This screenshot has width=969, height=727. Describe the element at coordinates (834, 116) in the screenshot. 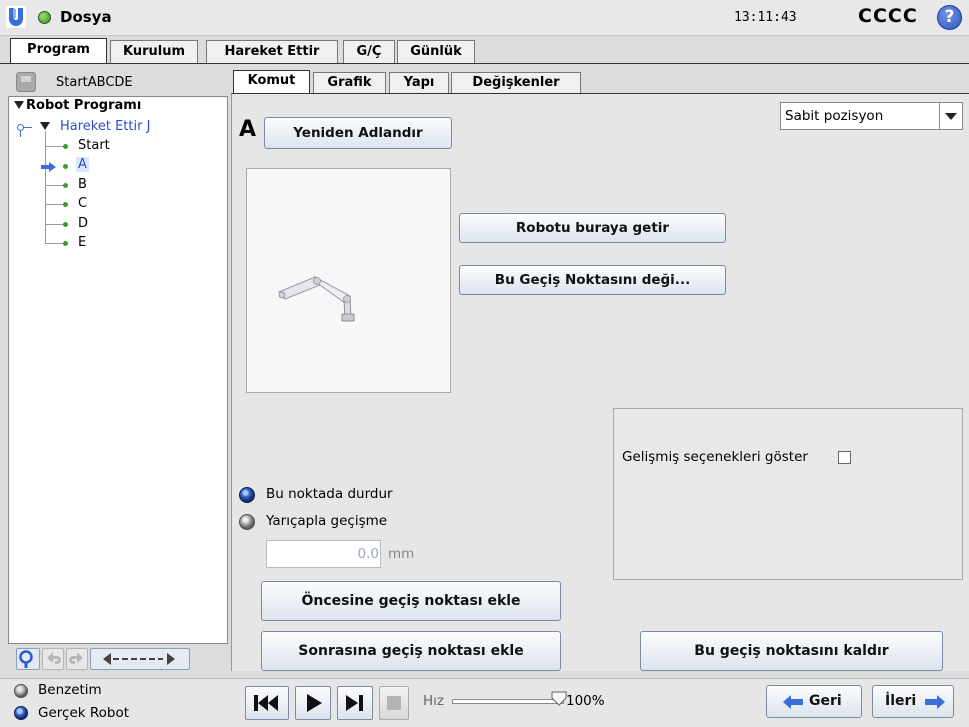

I see `position-type-value: Sabit pozisyon` at that location.